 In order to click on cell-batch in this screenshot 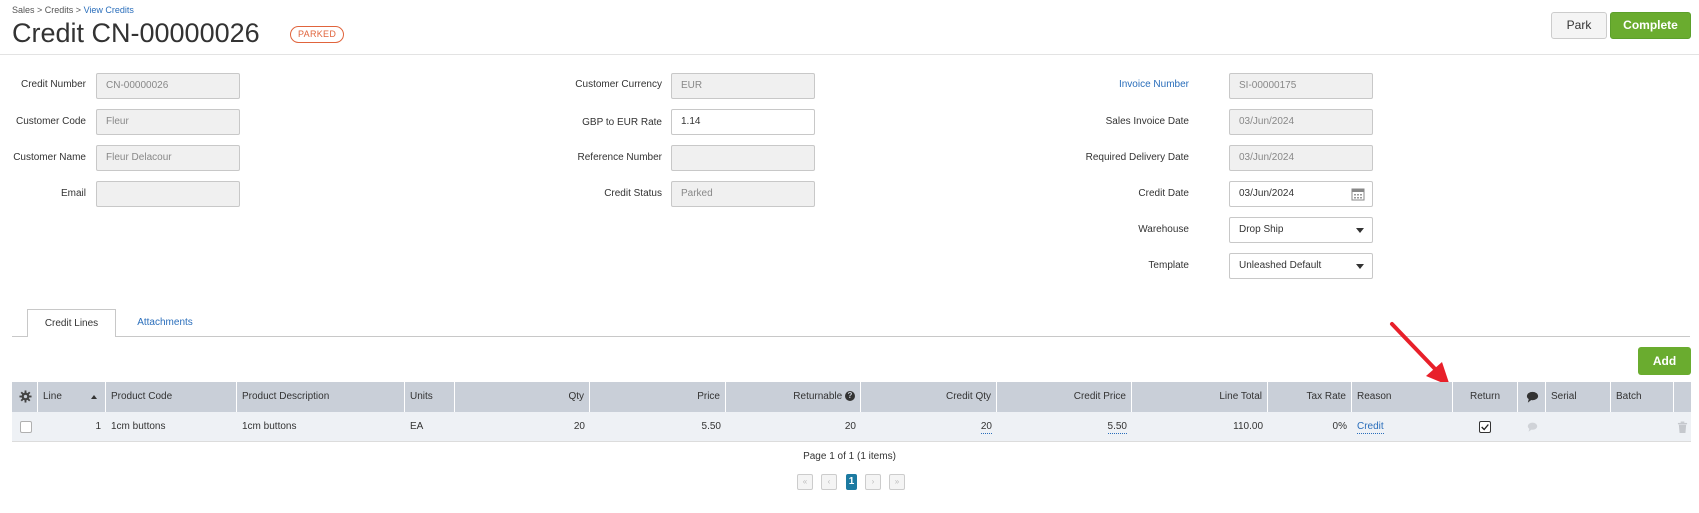, I will do `click(1642, 427)`.